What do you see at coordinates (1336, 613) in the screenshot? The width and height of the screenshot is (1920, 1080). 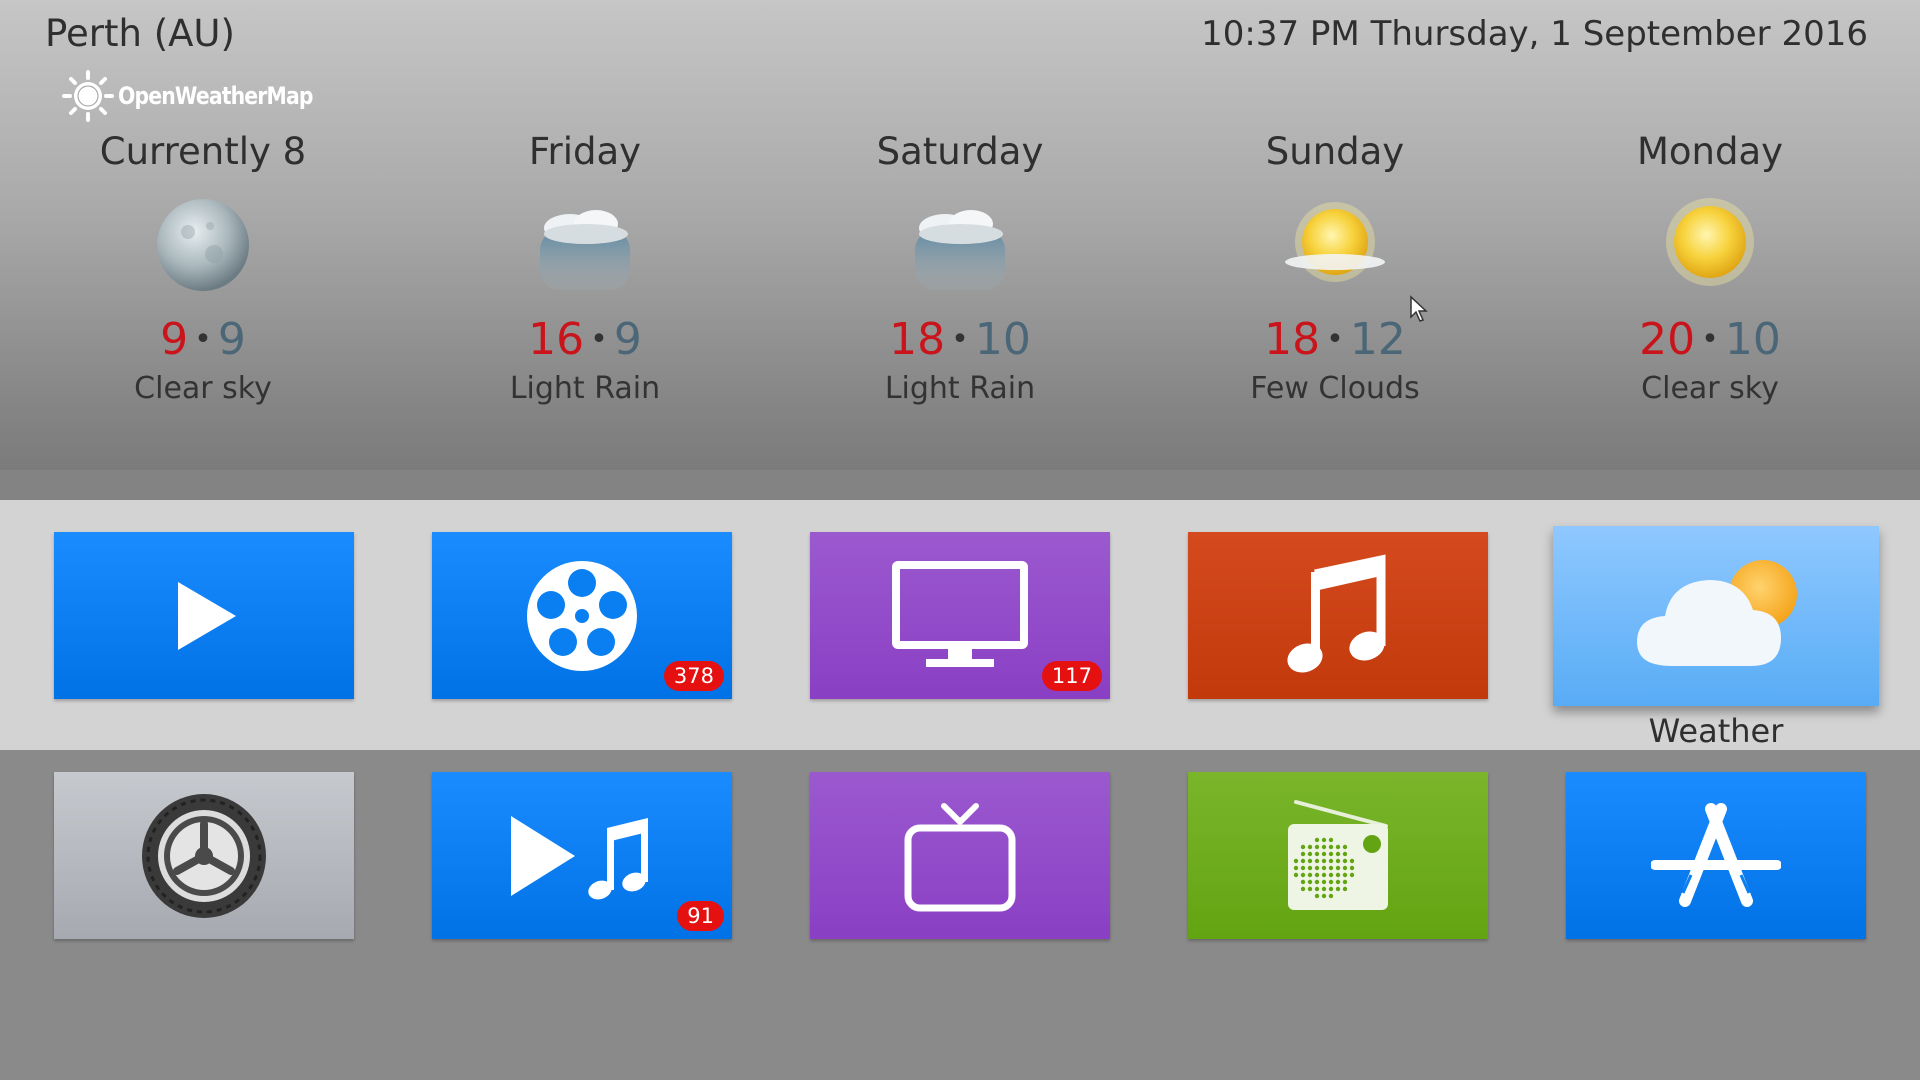 I see `music-note-icon` at bounding box center [1336, 613].